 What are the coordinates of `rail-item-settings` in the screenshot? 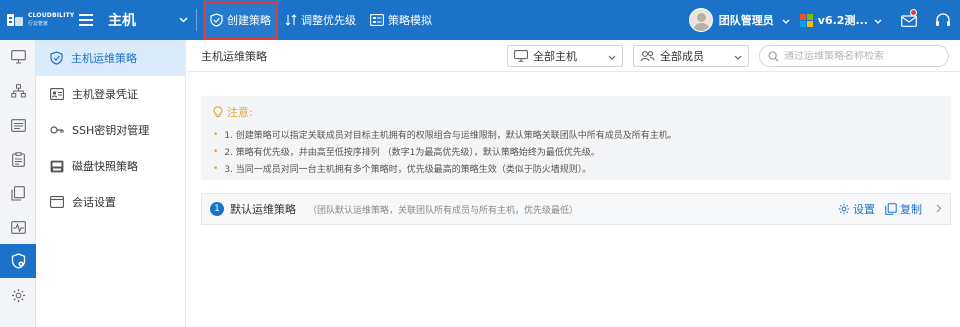 It's located at (18, 295).